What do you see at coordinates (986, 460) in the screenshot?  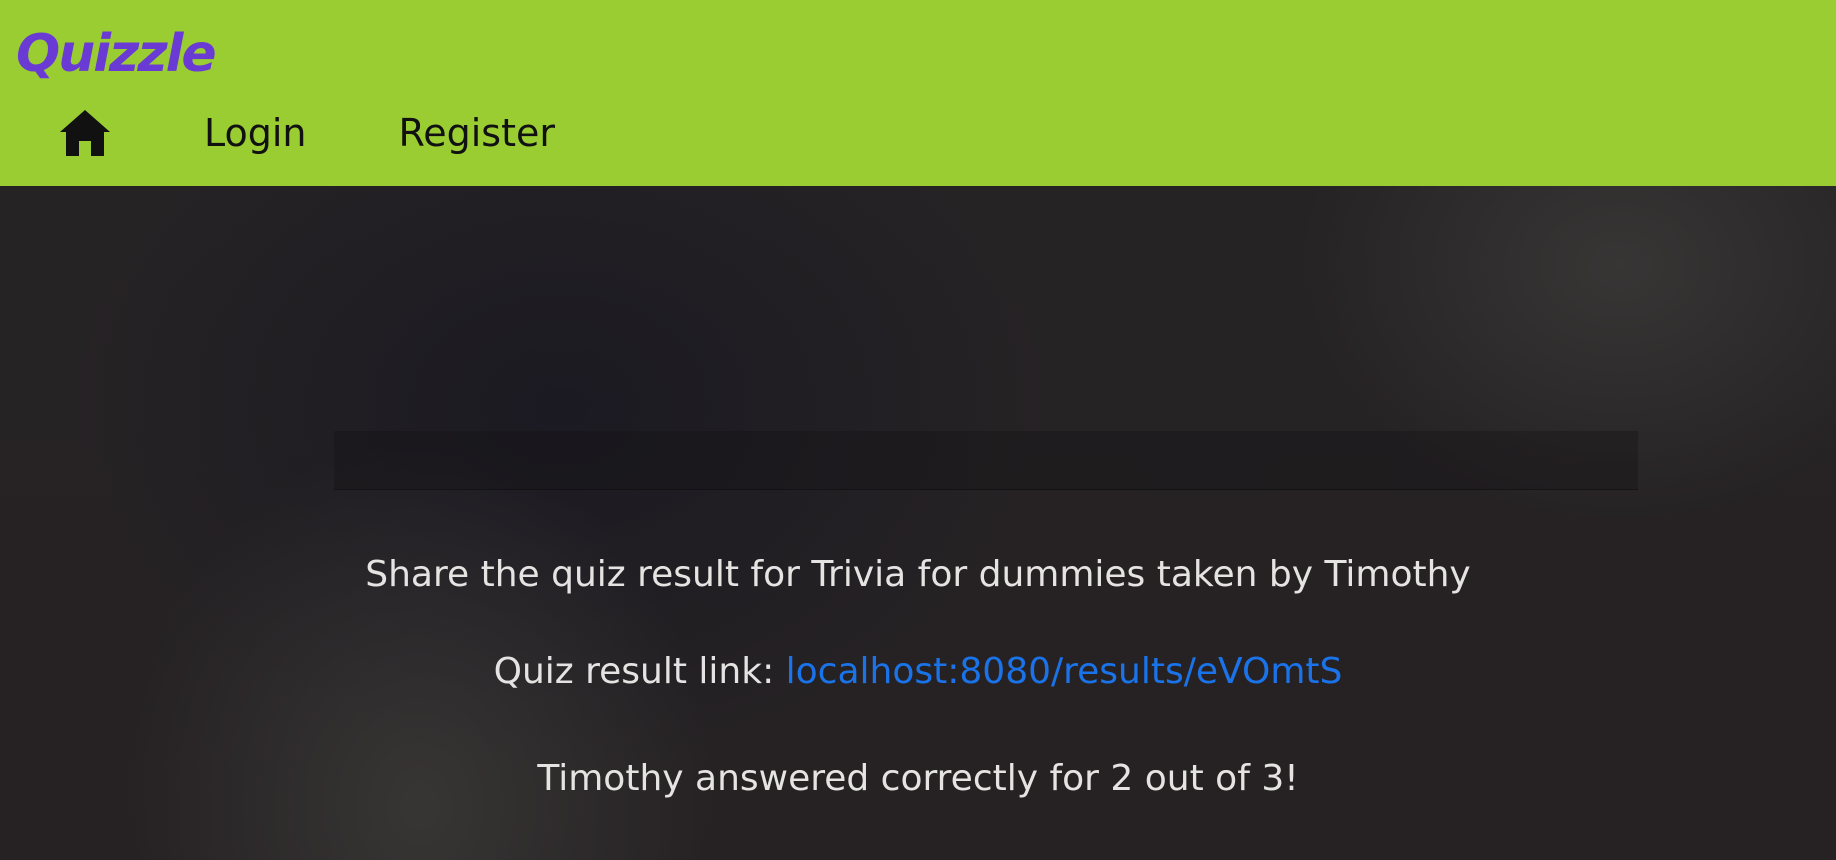 I see `hero-band` at bounding box center [986, 460].